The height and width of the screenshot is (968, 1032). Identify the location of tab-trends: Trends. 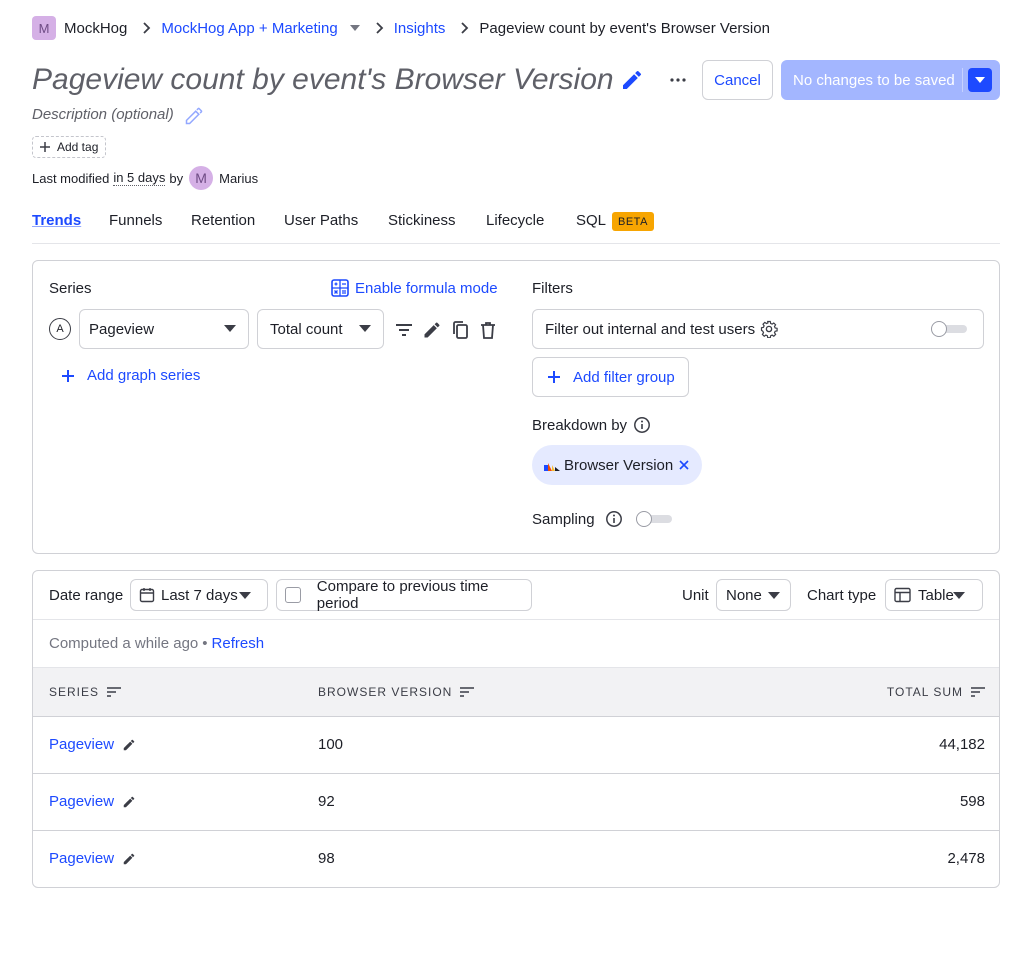
(56, 220).